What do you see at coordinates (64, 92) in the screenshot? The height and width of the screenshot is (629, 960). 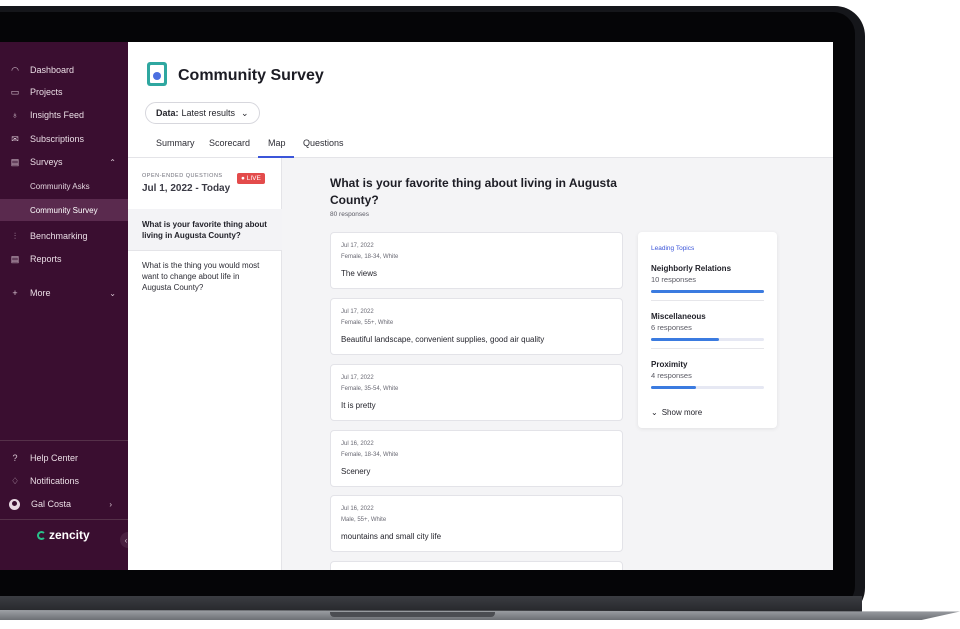 I see `sidebar-item-projects: ▭ Projects` at bounding box center [64, 92].